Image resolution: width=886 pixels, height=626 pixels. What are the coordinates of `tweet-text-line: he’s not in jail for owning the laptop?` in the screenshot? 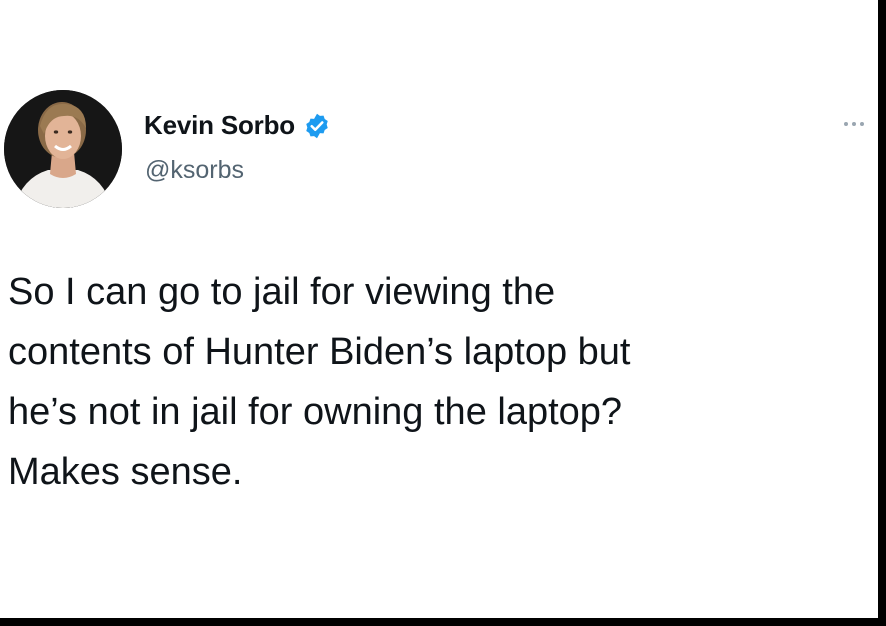 It's located at (315, 412).